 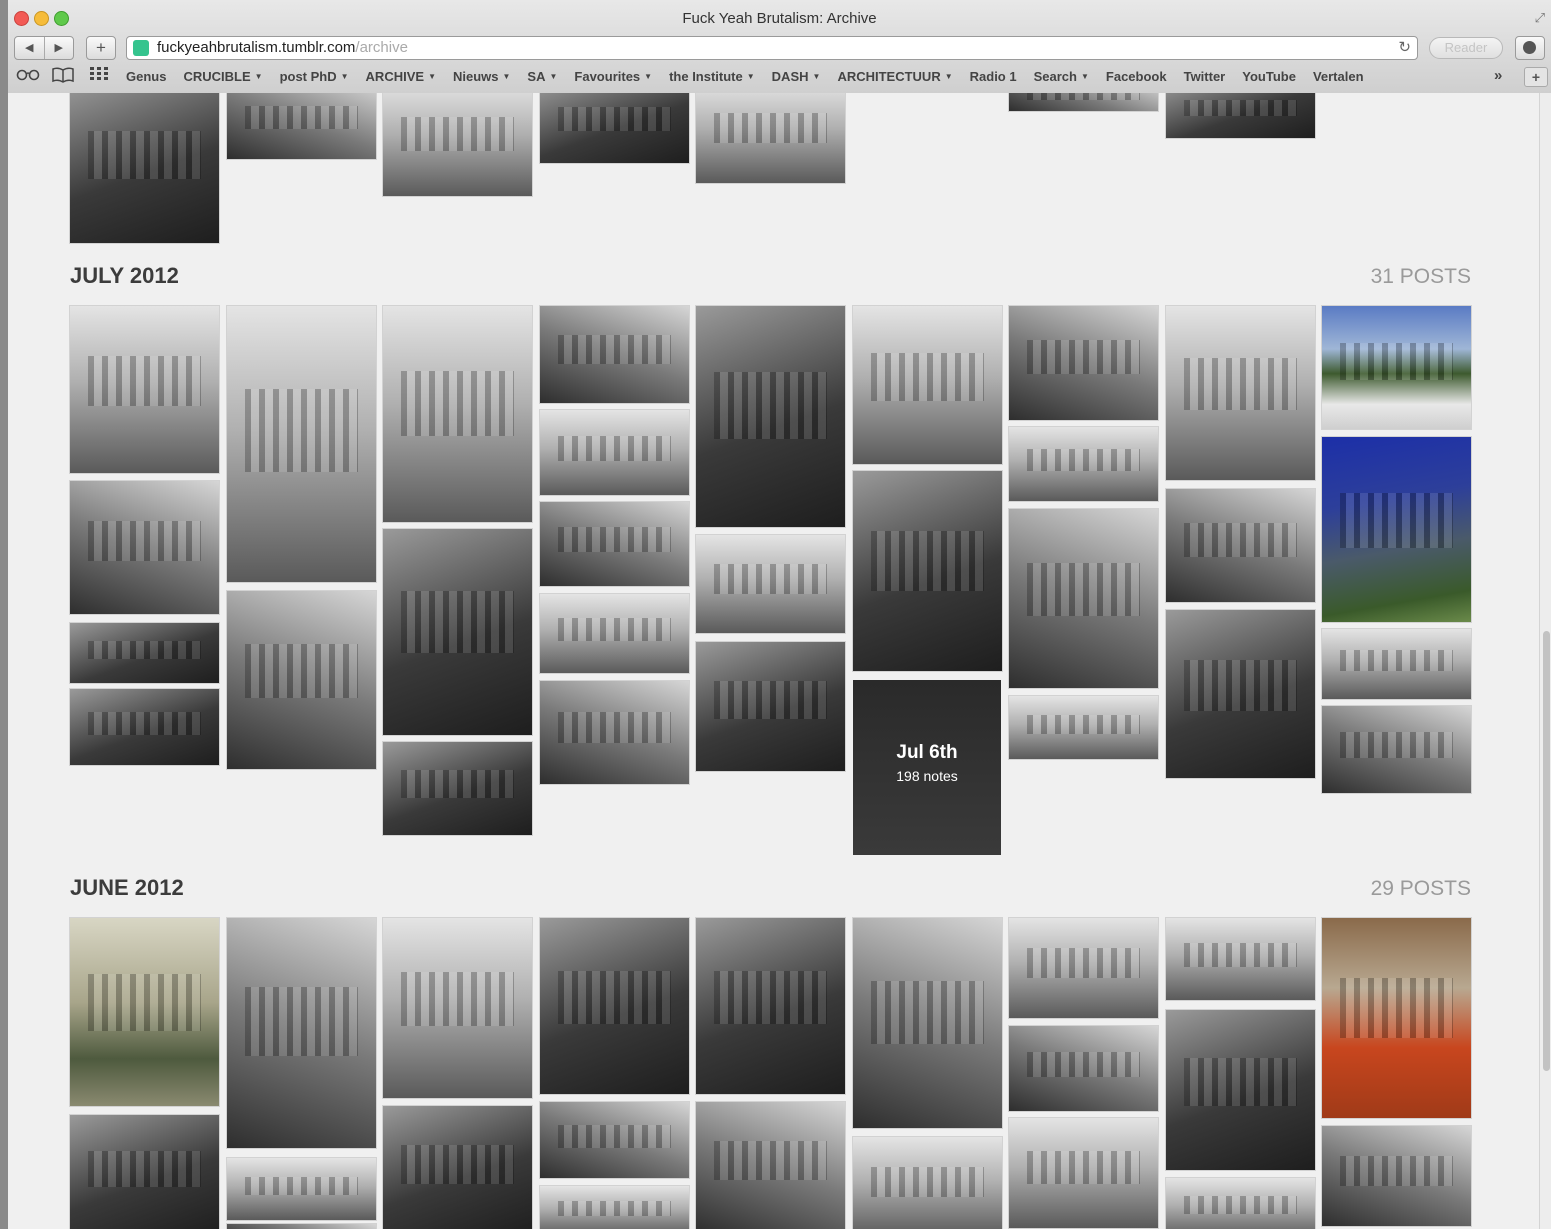 I want to click on book-icon, so click(x=63, y=76).